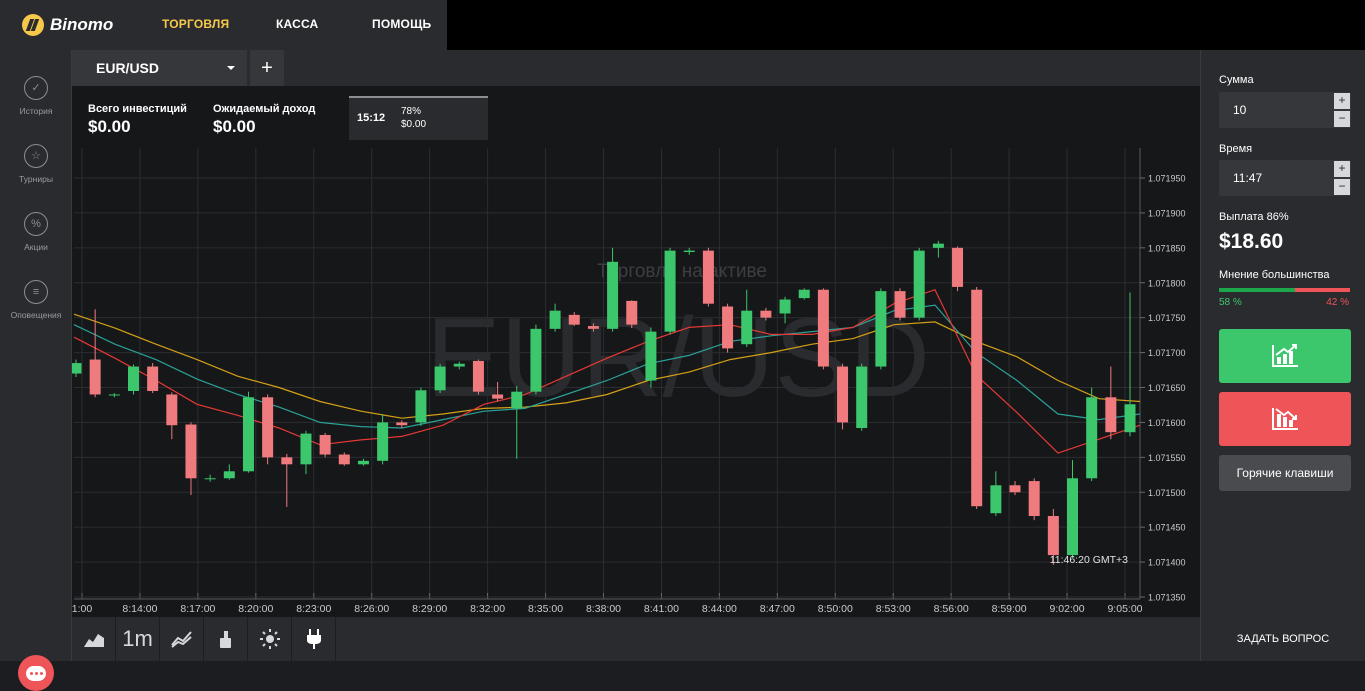 Image resolution: width=1365 pixels, height=691 pixels. Describe the element at coordinates (1342, 101) in the screenshot. I see `amount-increase-button: +` at that location.